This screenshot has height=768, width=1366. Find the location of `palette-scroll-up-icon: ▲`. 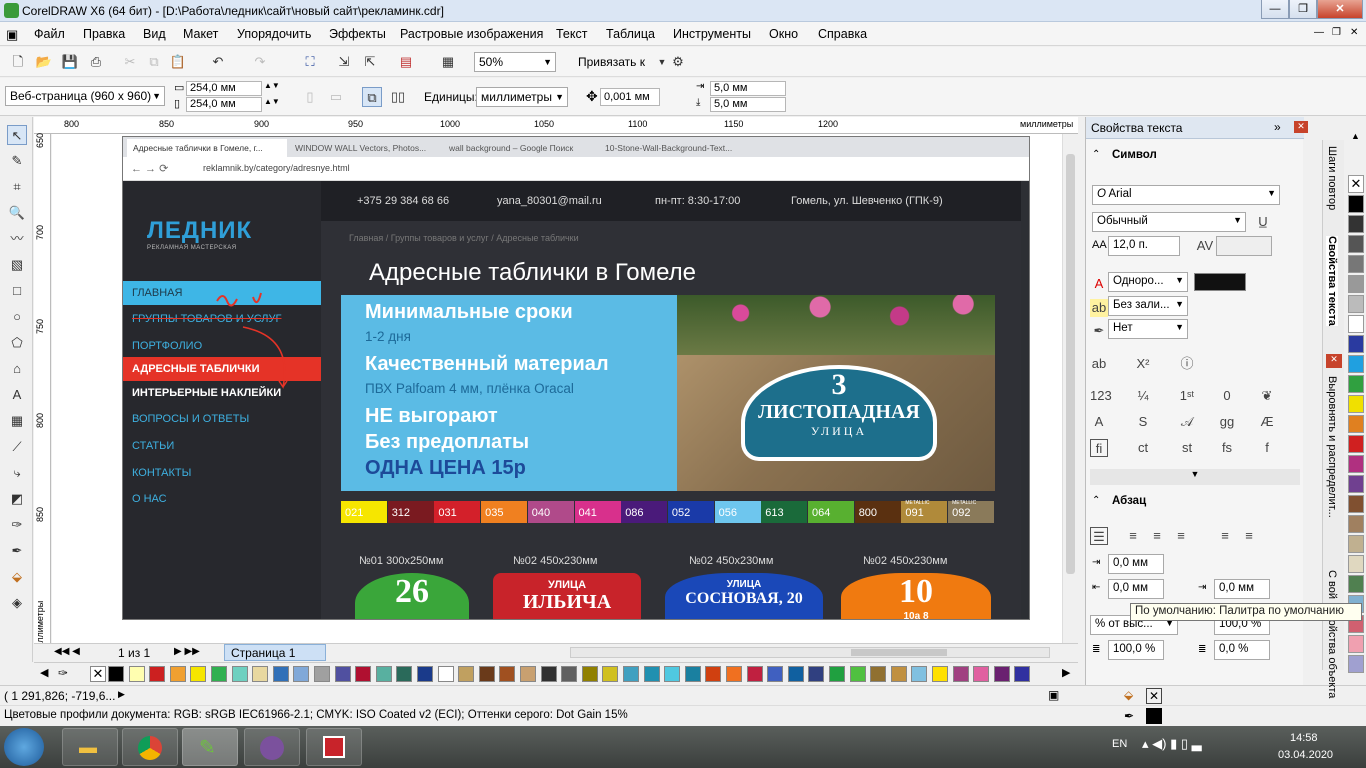

palette-scroll-up-icon: ▲ is located at coordinates (1355, 136).